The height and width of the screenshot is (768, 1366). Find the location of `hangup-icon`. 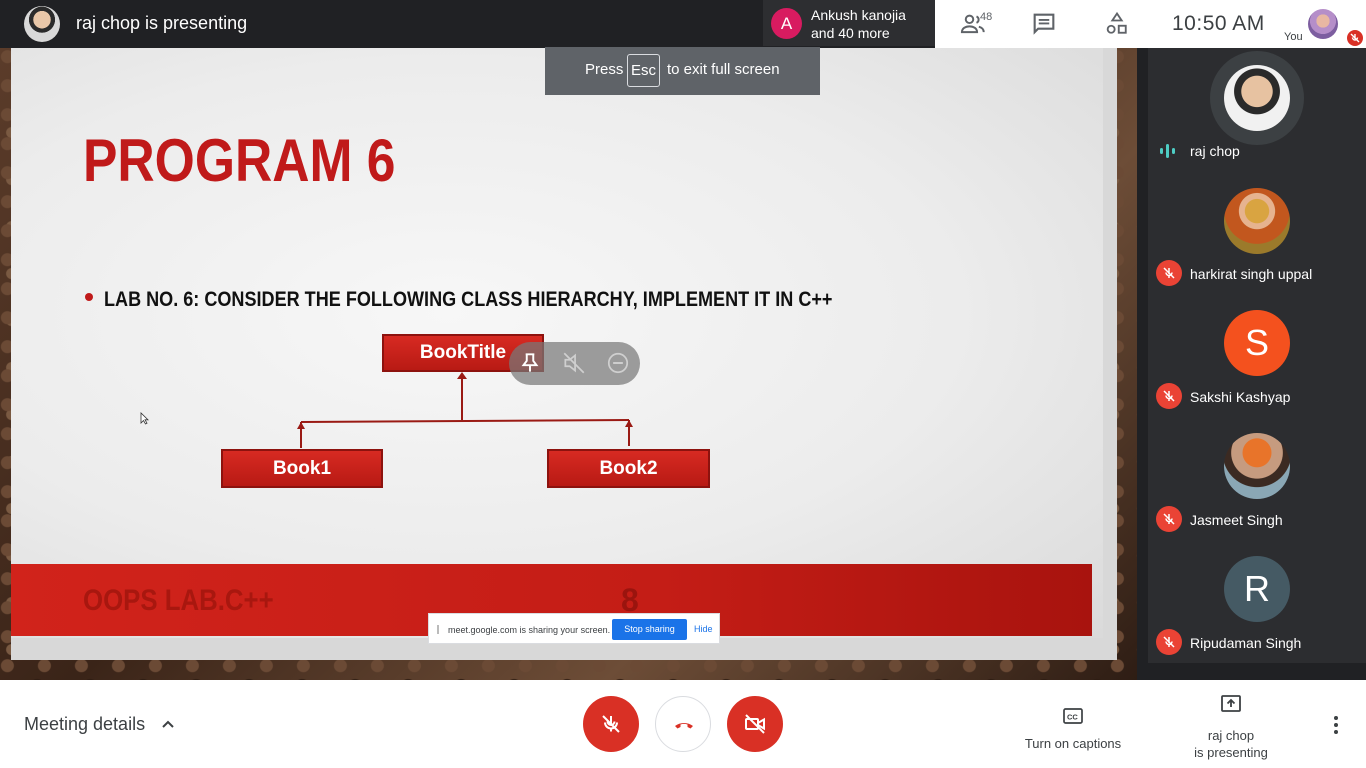

hangup-icon is located at coordinates (684, 726).